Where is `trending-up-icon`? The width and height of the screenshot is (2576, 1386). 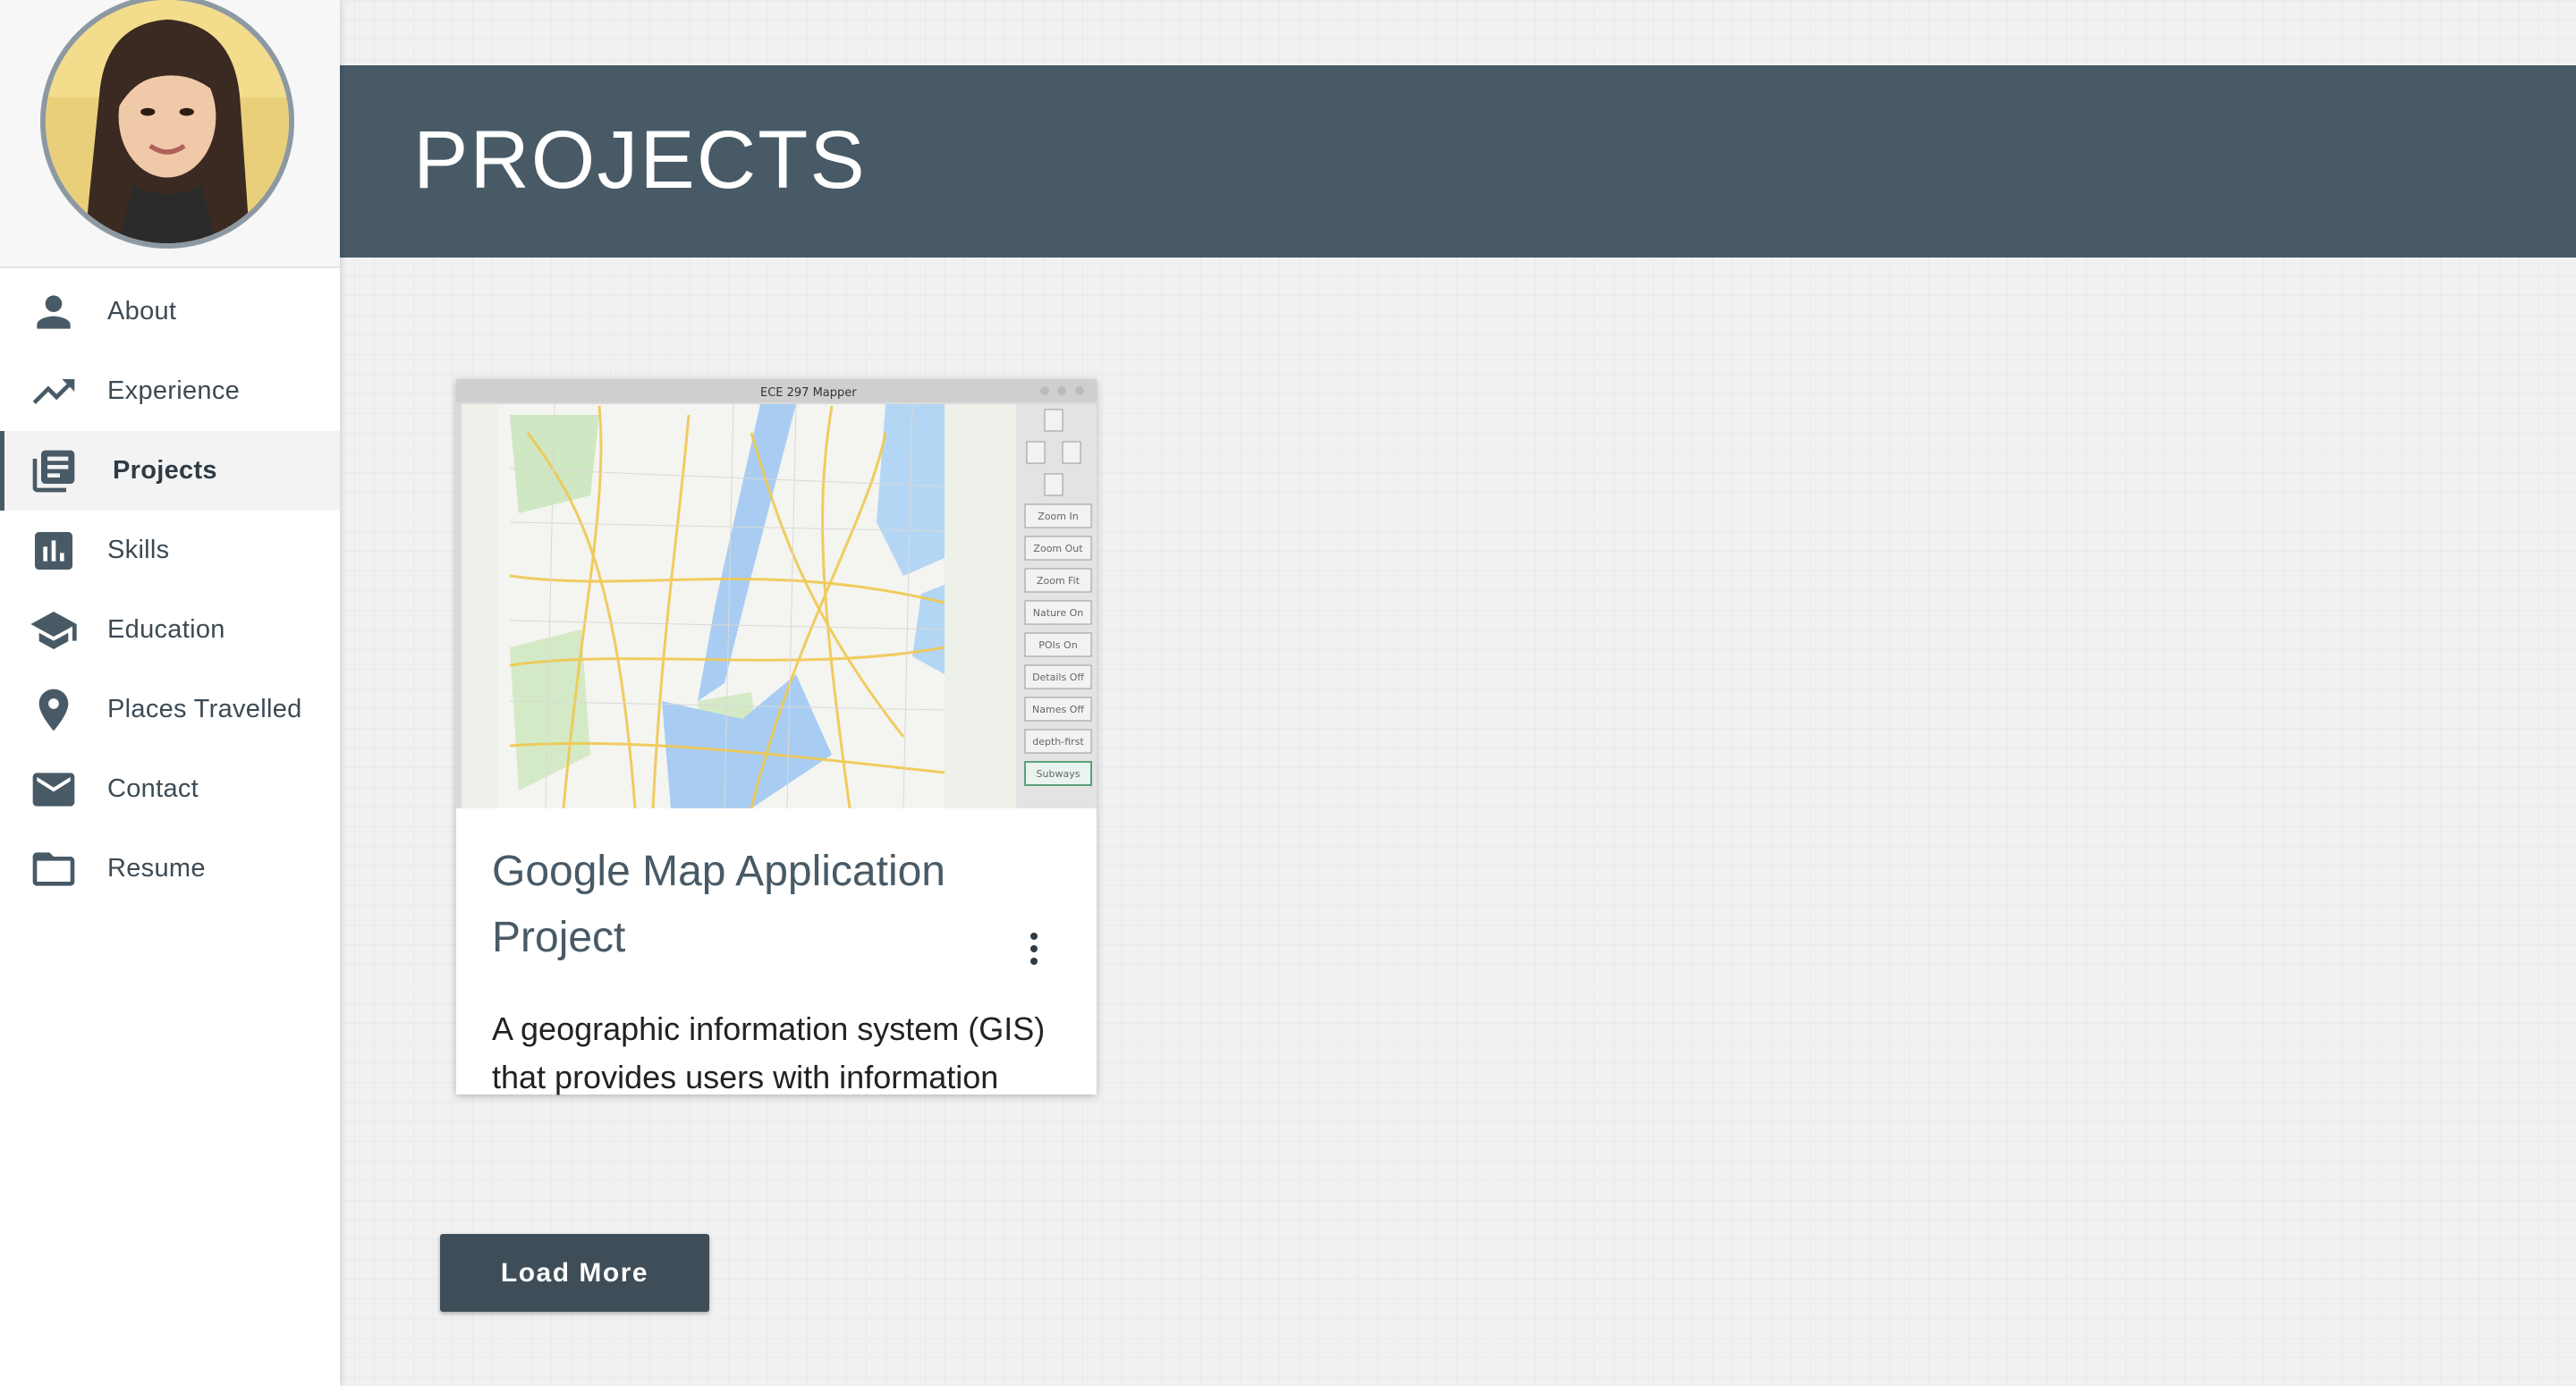 trending-up-icon is located at coordinates (54, 392).